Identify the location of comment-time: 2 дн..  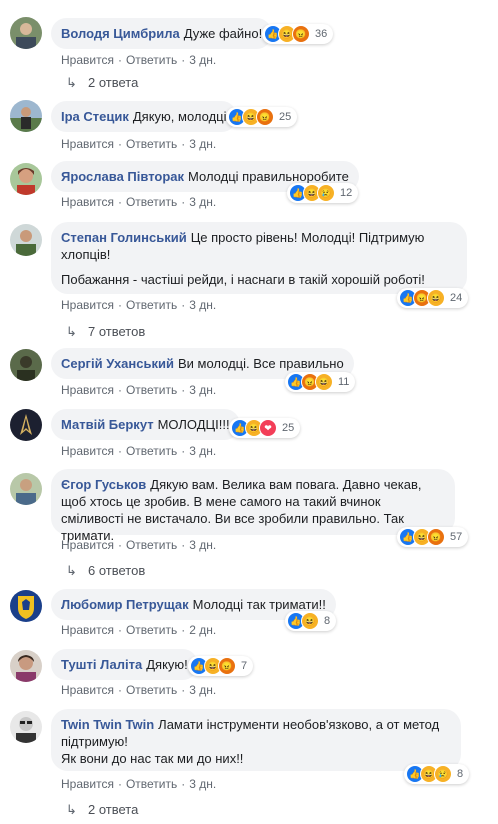
(202, 630).